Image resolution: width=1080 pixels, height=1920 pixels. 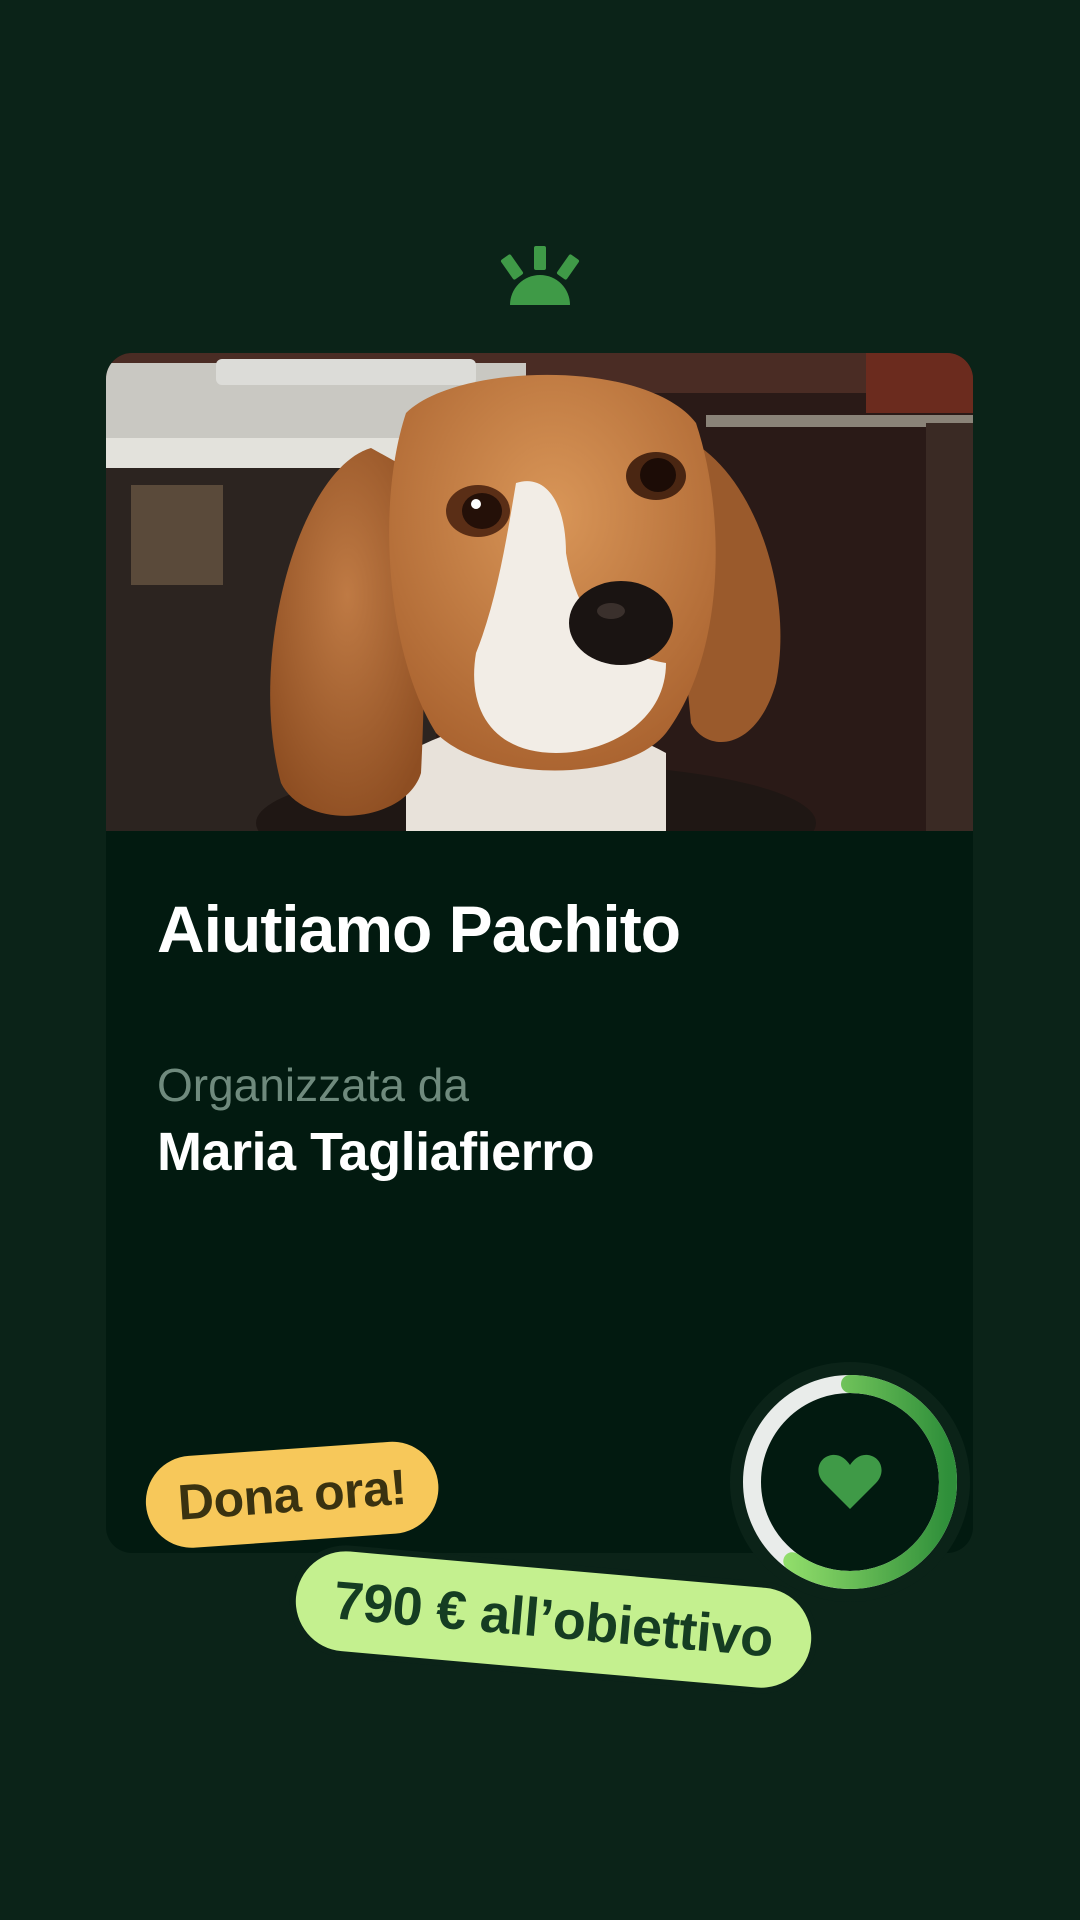 I want to click on campaign-title: Aiutiamo Pachito, so click(x=419, y=929).